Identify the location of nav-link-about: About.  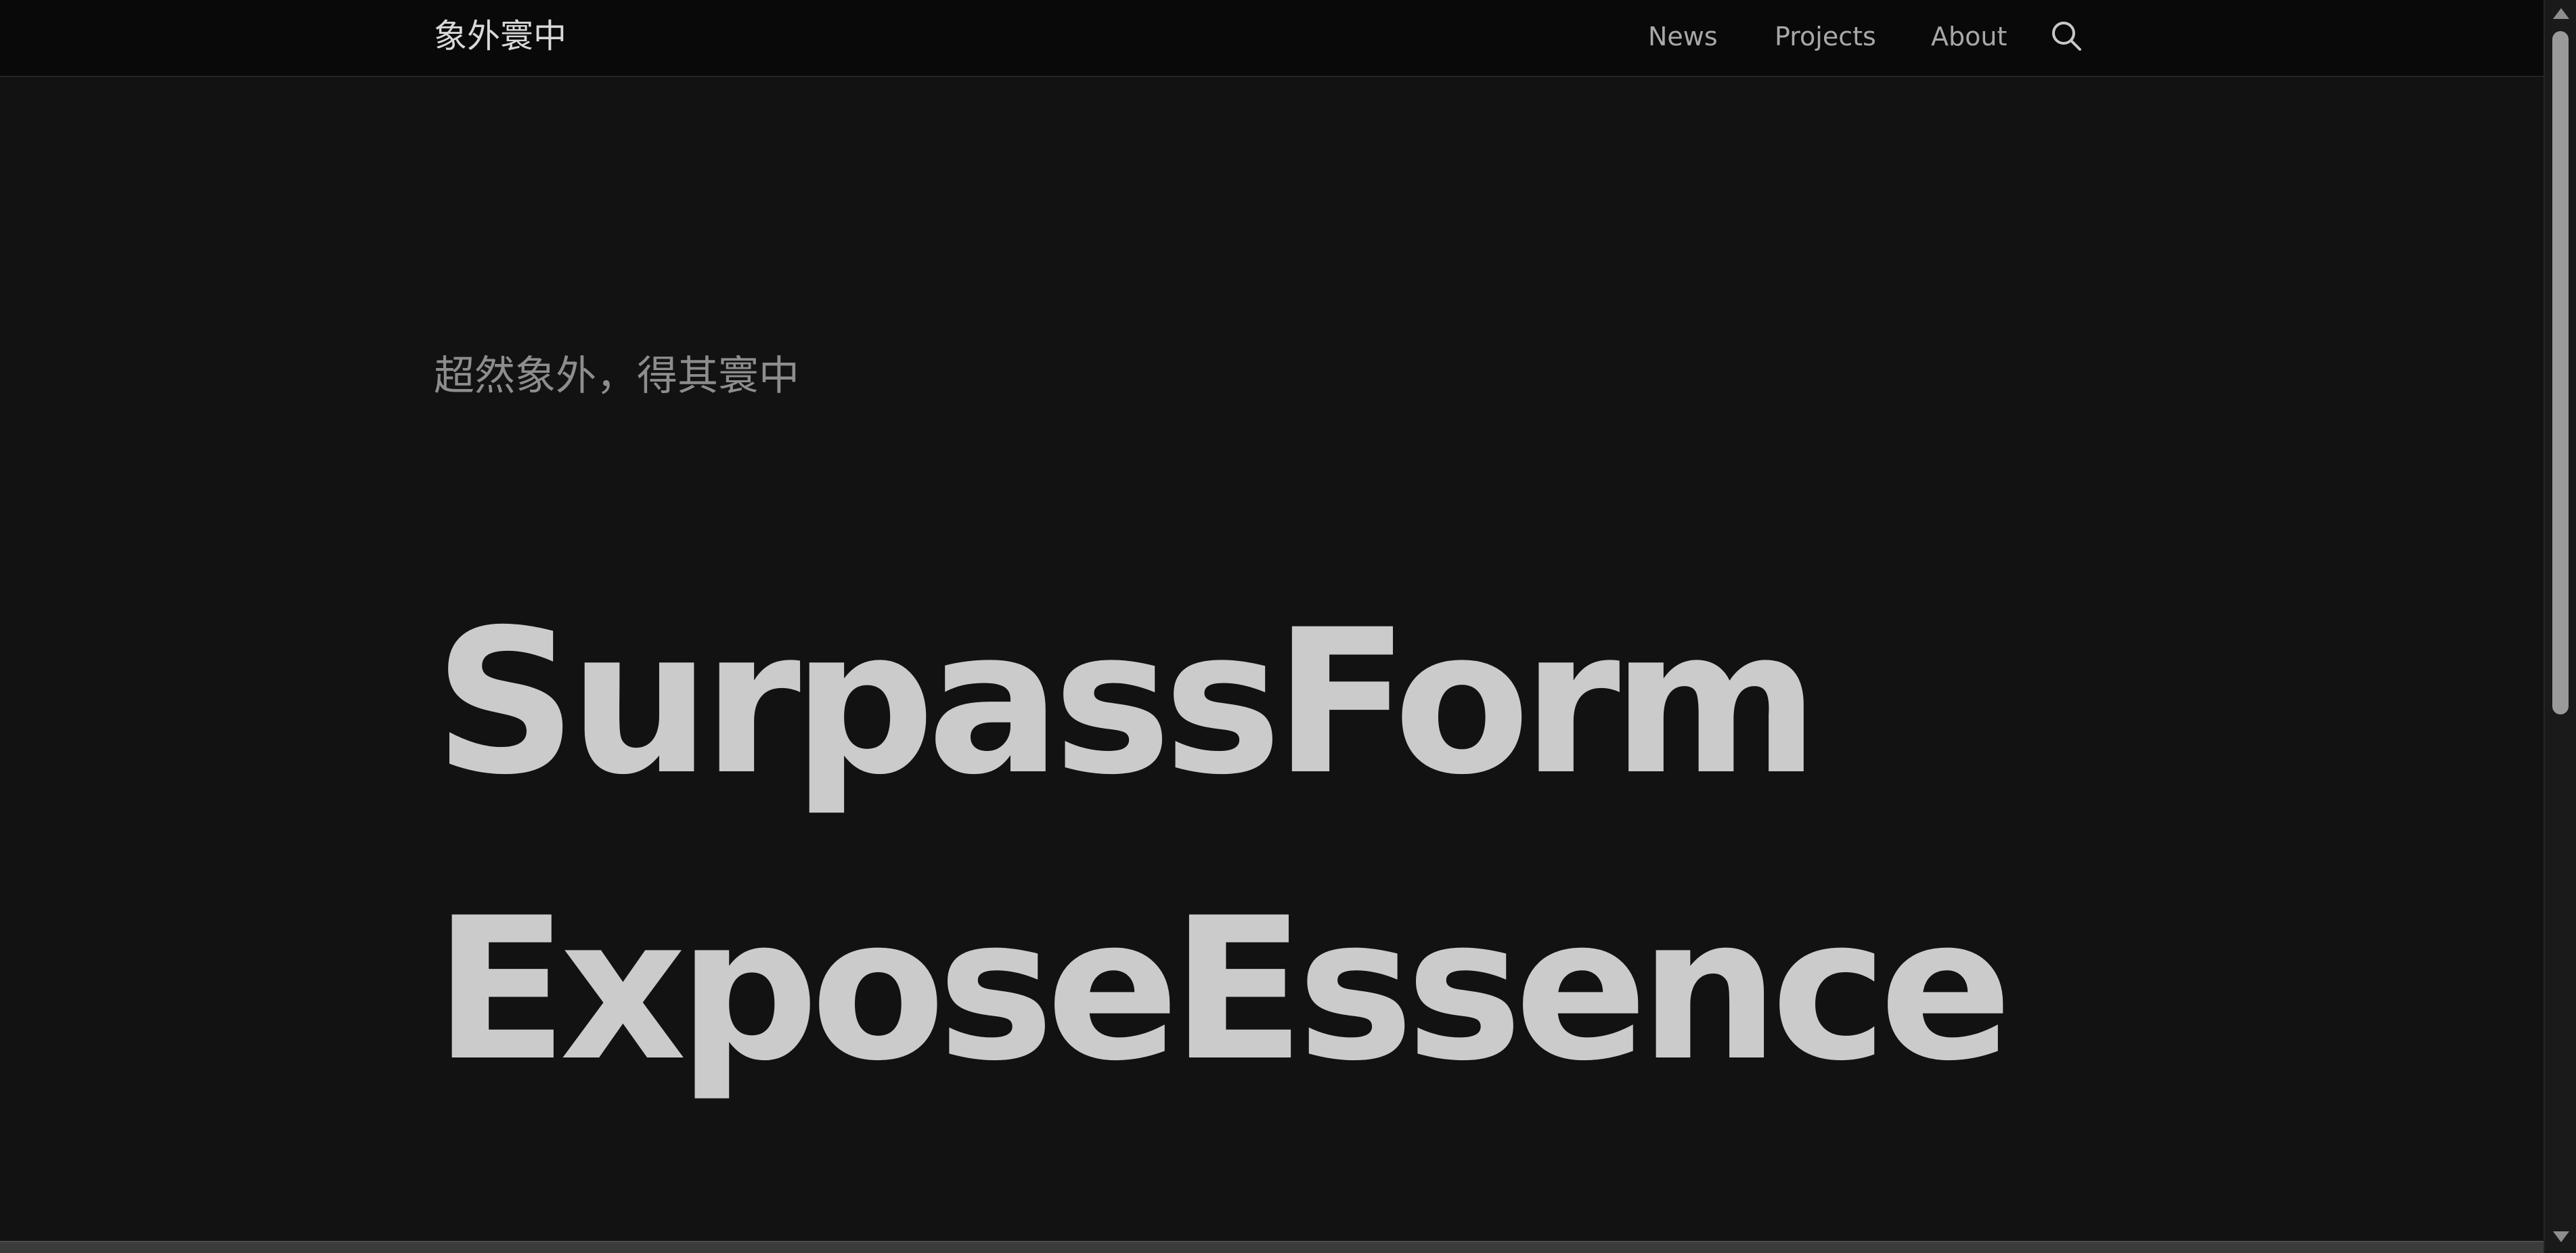
(1969, 36).